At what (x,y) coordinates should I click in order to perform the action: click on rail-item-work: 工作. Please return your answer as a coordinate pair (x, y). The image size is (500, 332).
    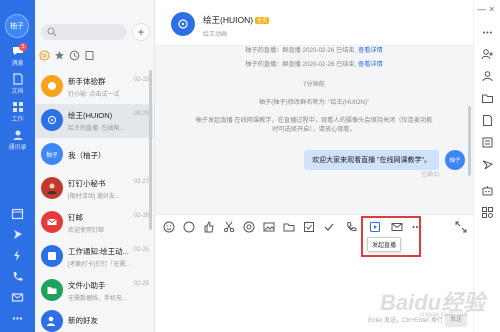
    Looking at the image, I should click on (17, 112).